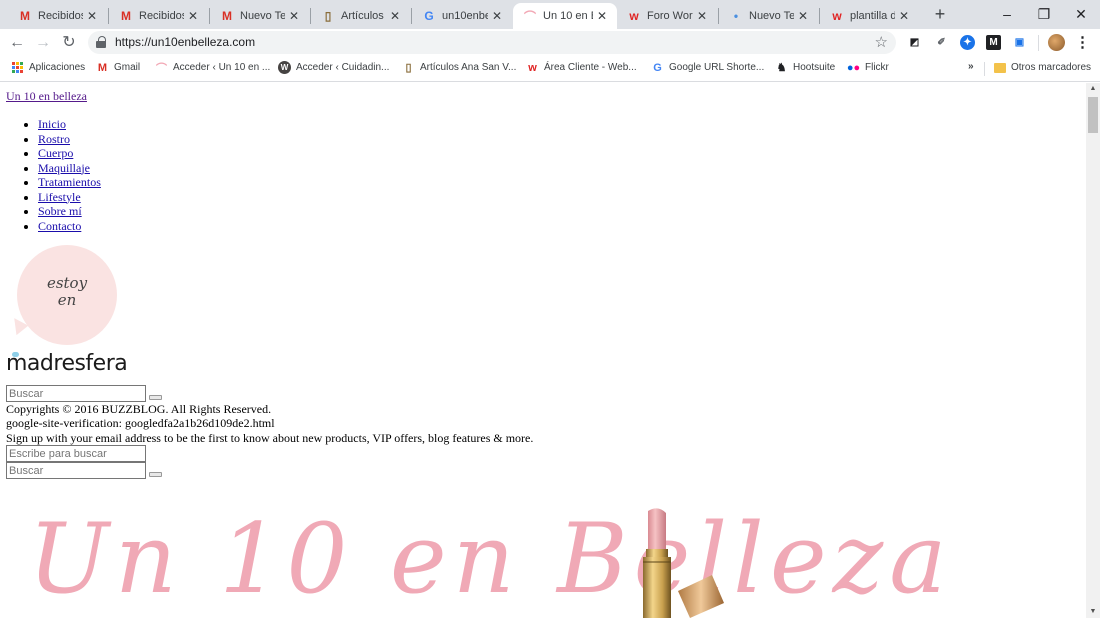 This screenshot has width=1100, height=618. Describe the element at coordinates (781, 68) in the screenshot. I see `hootsuite-icon: ♞` at that location.